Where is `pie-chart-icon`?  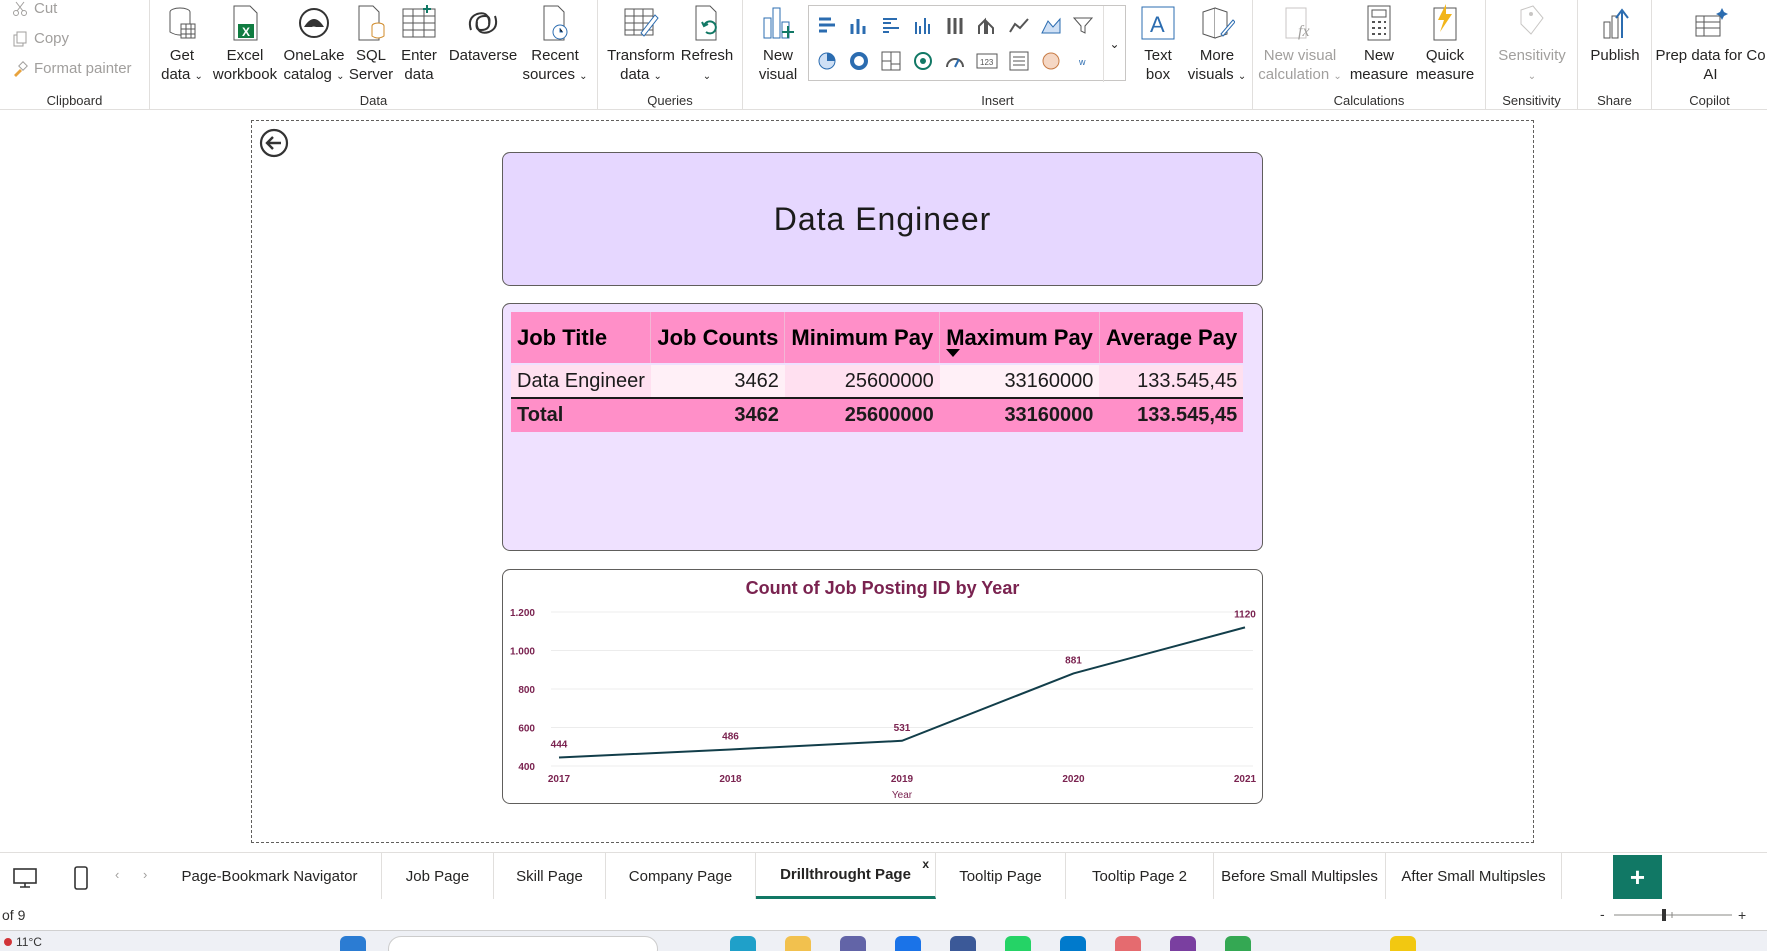 pie-chart-icon is located at coordinates (827, 61).